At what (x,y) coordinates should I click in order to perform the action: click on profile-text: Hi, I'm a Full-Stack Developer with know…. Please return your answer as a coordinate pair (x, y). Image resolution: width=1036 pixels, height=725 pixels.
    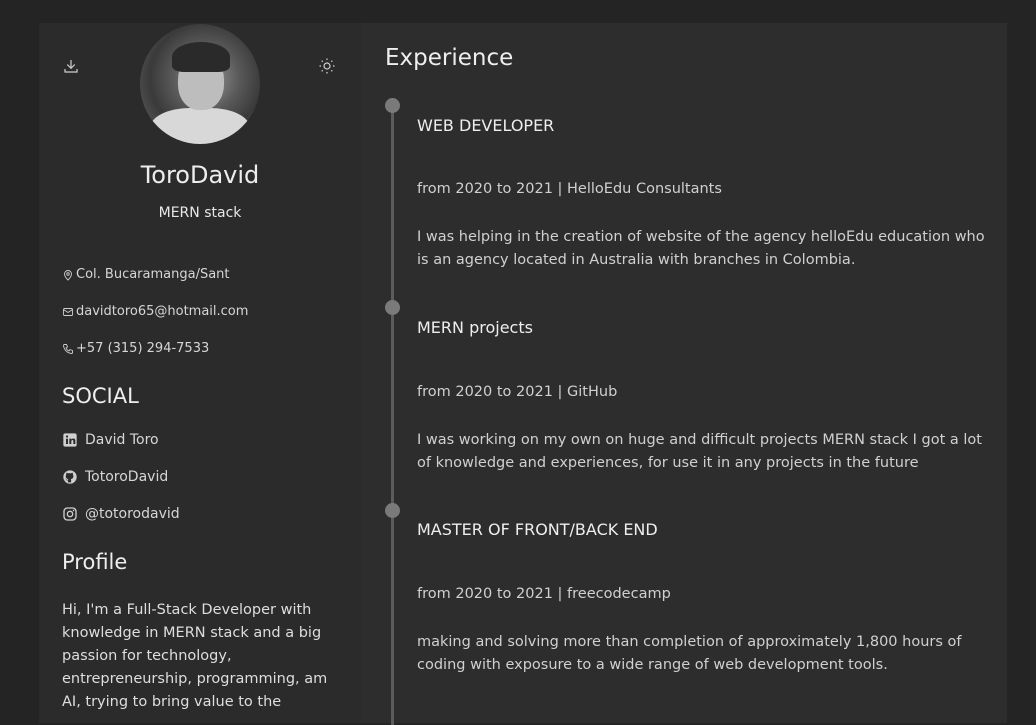
    Looking at the image, I should click on (195, 656).